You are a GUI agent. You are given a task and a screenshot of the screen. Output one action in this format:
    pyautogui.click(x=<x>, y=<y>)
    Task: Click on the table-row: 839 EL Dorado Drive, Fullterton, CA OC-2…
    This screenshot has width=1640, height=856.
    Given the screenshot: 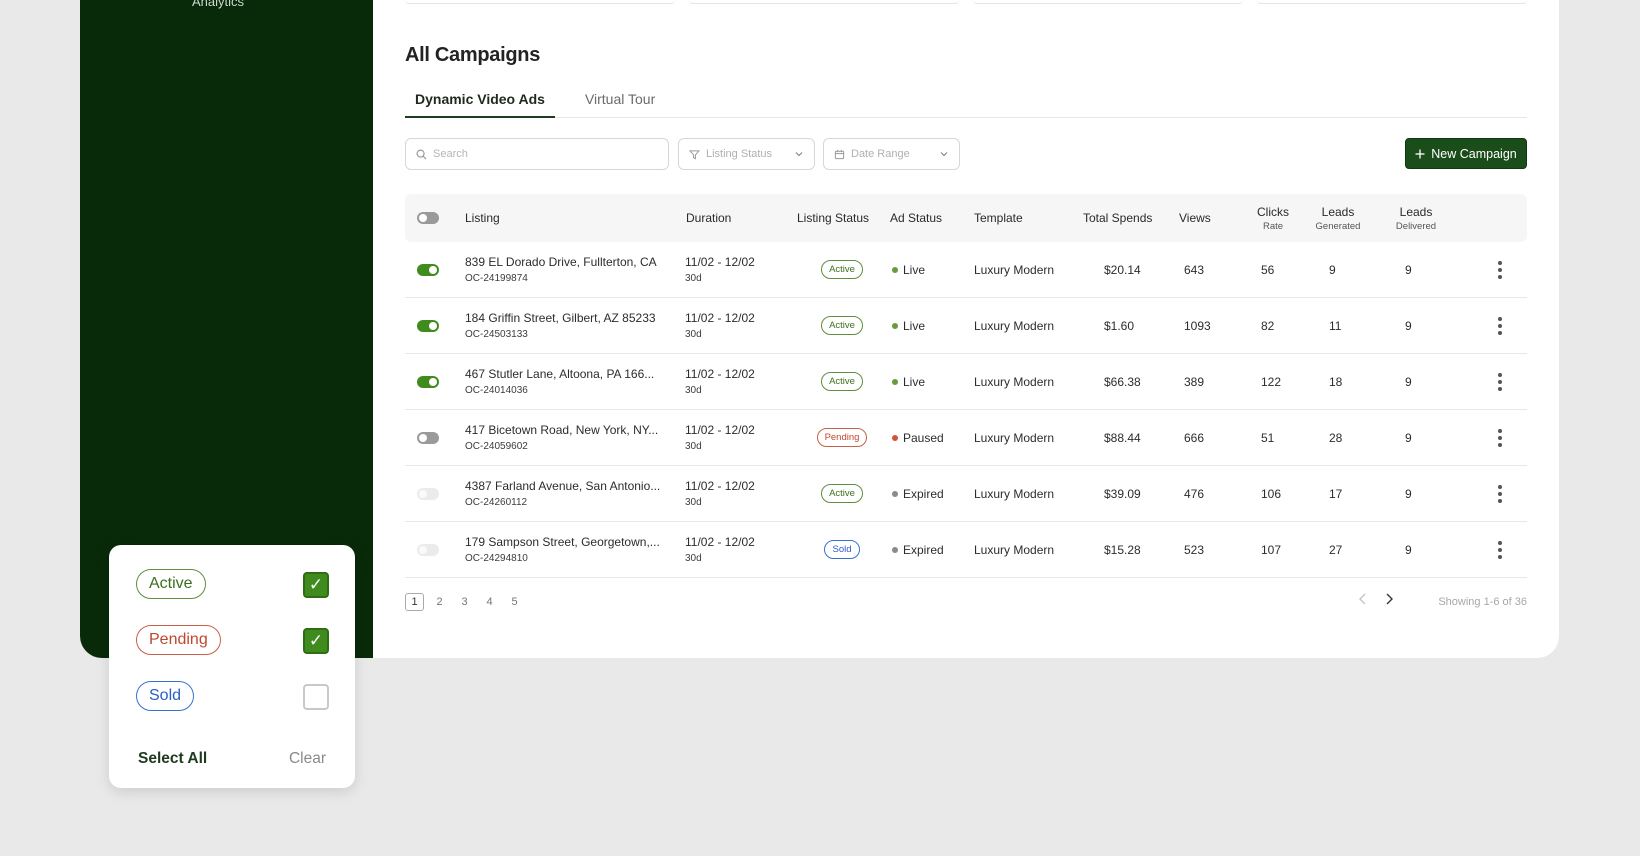 What is the action you would take?
    pyautogui.click(x=966, y=270)
    